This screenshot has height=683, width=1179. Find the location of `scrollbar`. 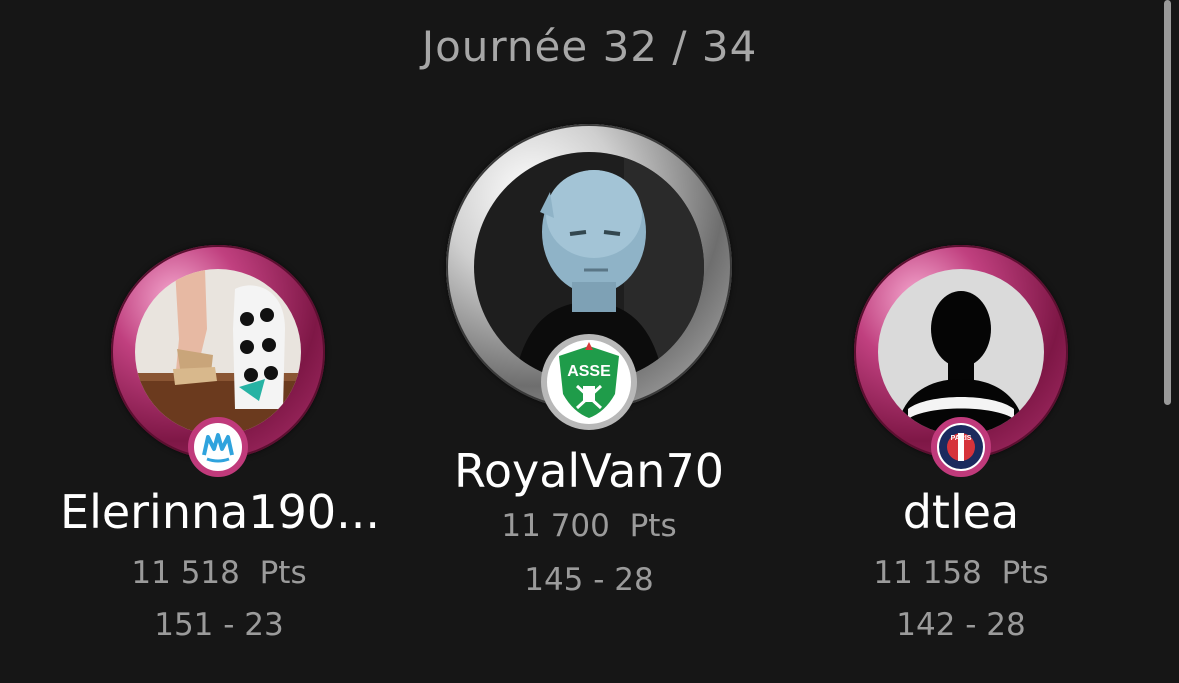

scrollbar is located at coordinates (1167, 202).